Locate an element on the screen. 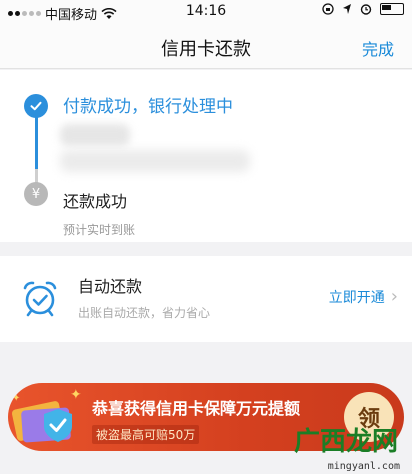 This screenshot has height=474, width=412. watermark-url: mingyanl.com is located at coordinates (363, 466).